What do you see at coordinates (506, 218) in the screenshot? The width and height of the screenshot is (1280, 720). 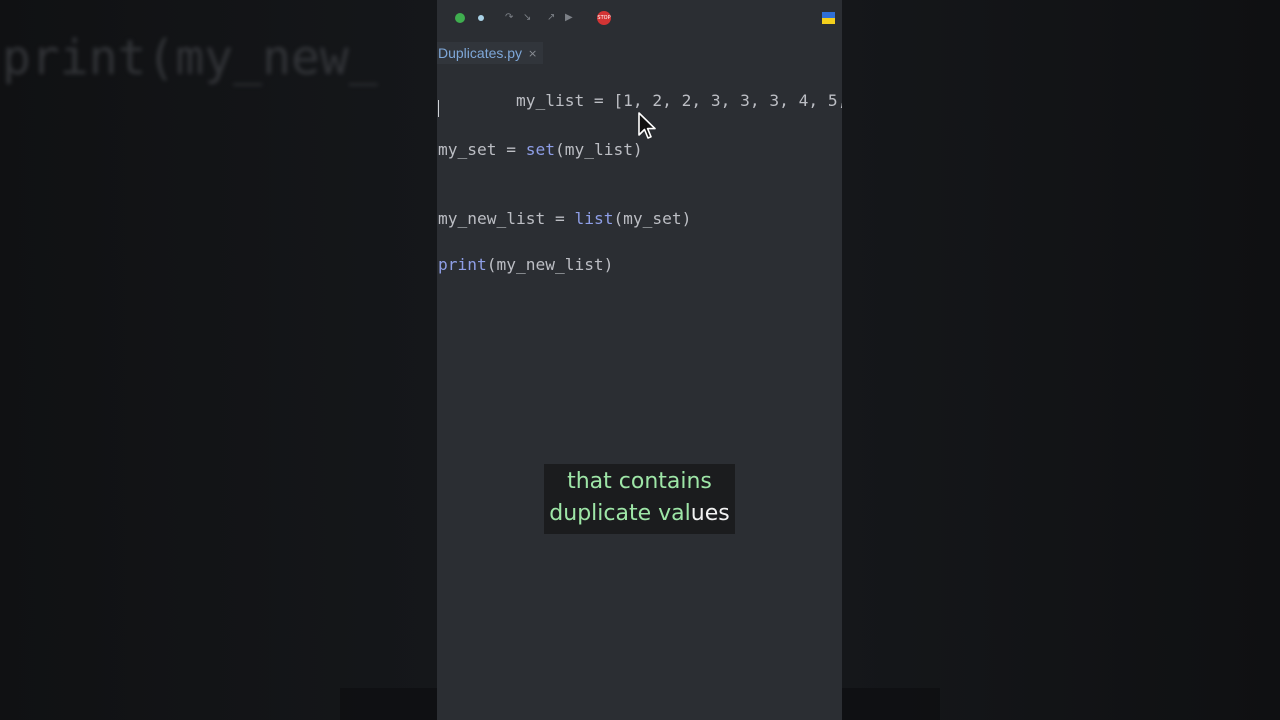 I see `code-text: my_new_list =` at bounding box center [506, 218].